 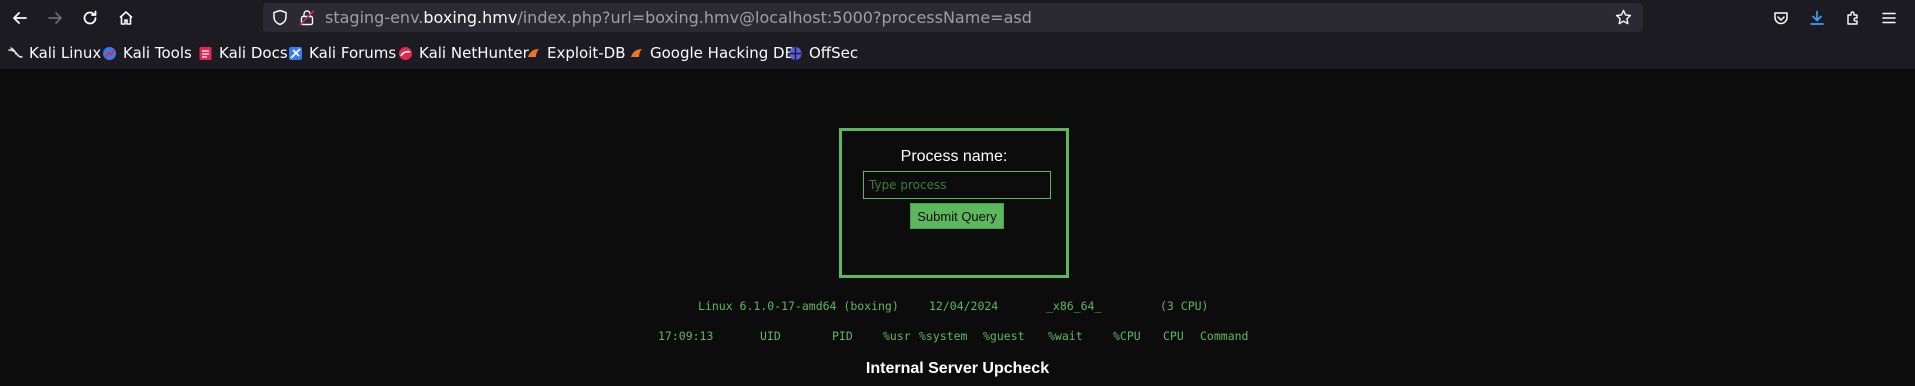 What do you see at coordinates (253, 53) in the screenshot?
I see `bookmark-label: Kali Docs` at bounding box center [253, 53].